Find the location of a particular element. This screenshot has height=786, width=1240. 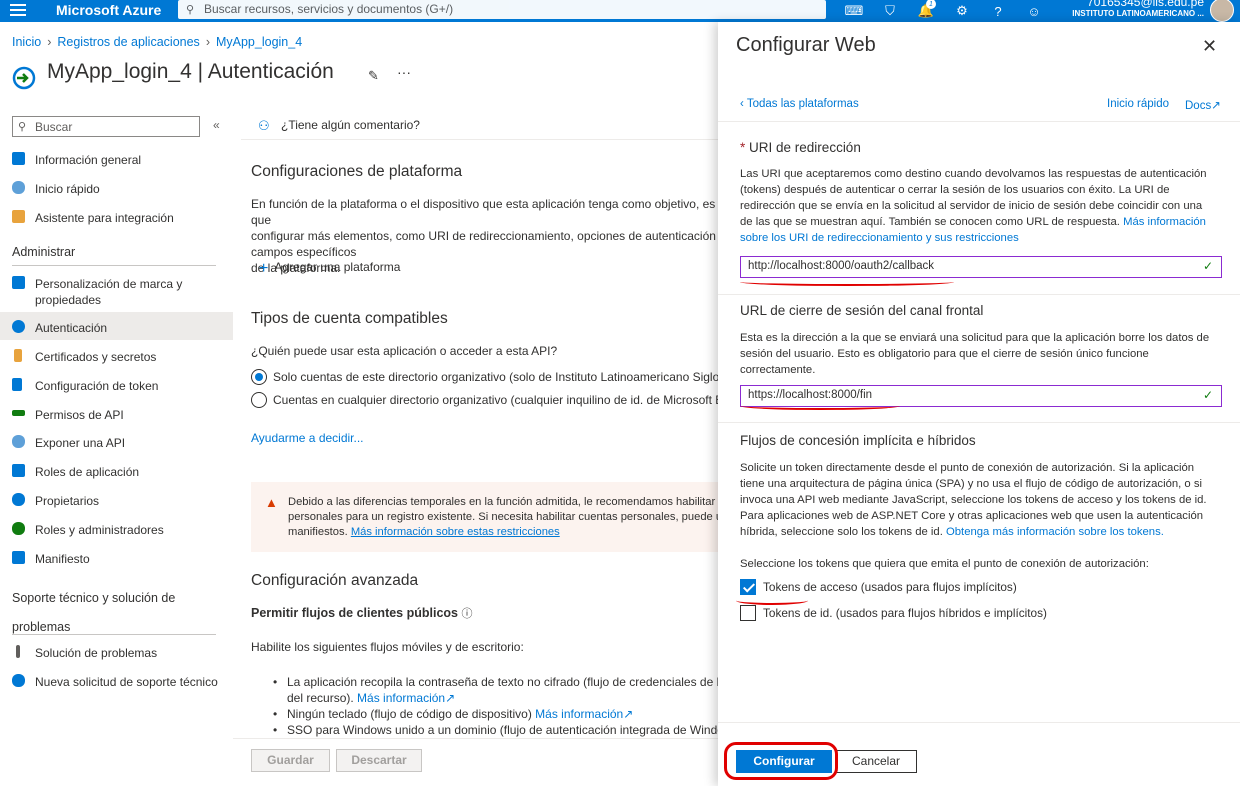

nav-item-roles-admins: Roles y administradores is located at coordinates (116, 528).